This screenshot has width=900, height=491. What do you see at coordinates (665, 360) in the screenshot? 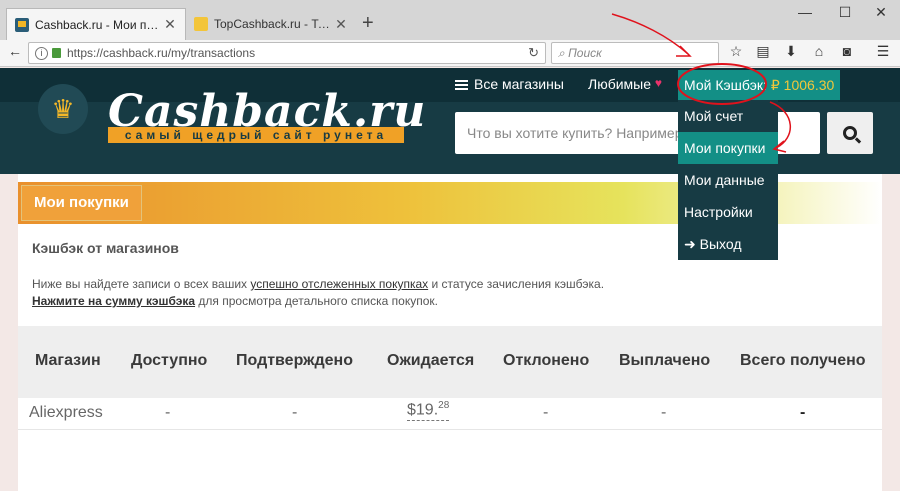
I see `column-header-paid: Выплачено` at bounding box center [665, 360].